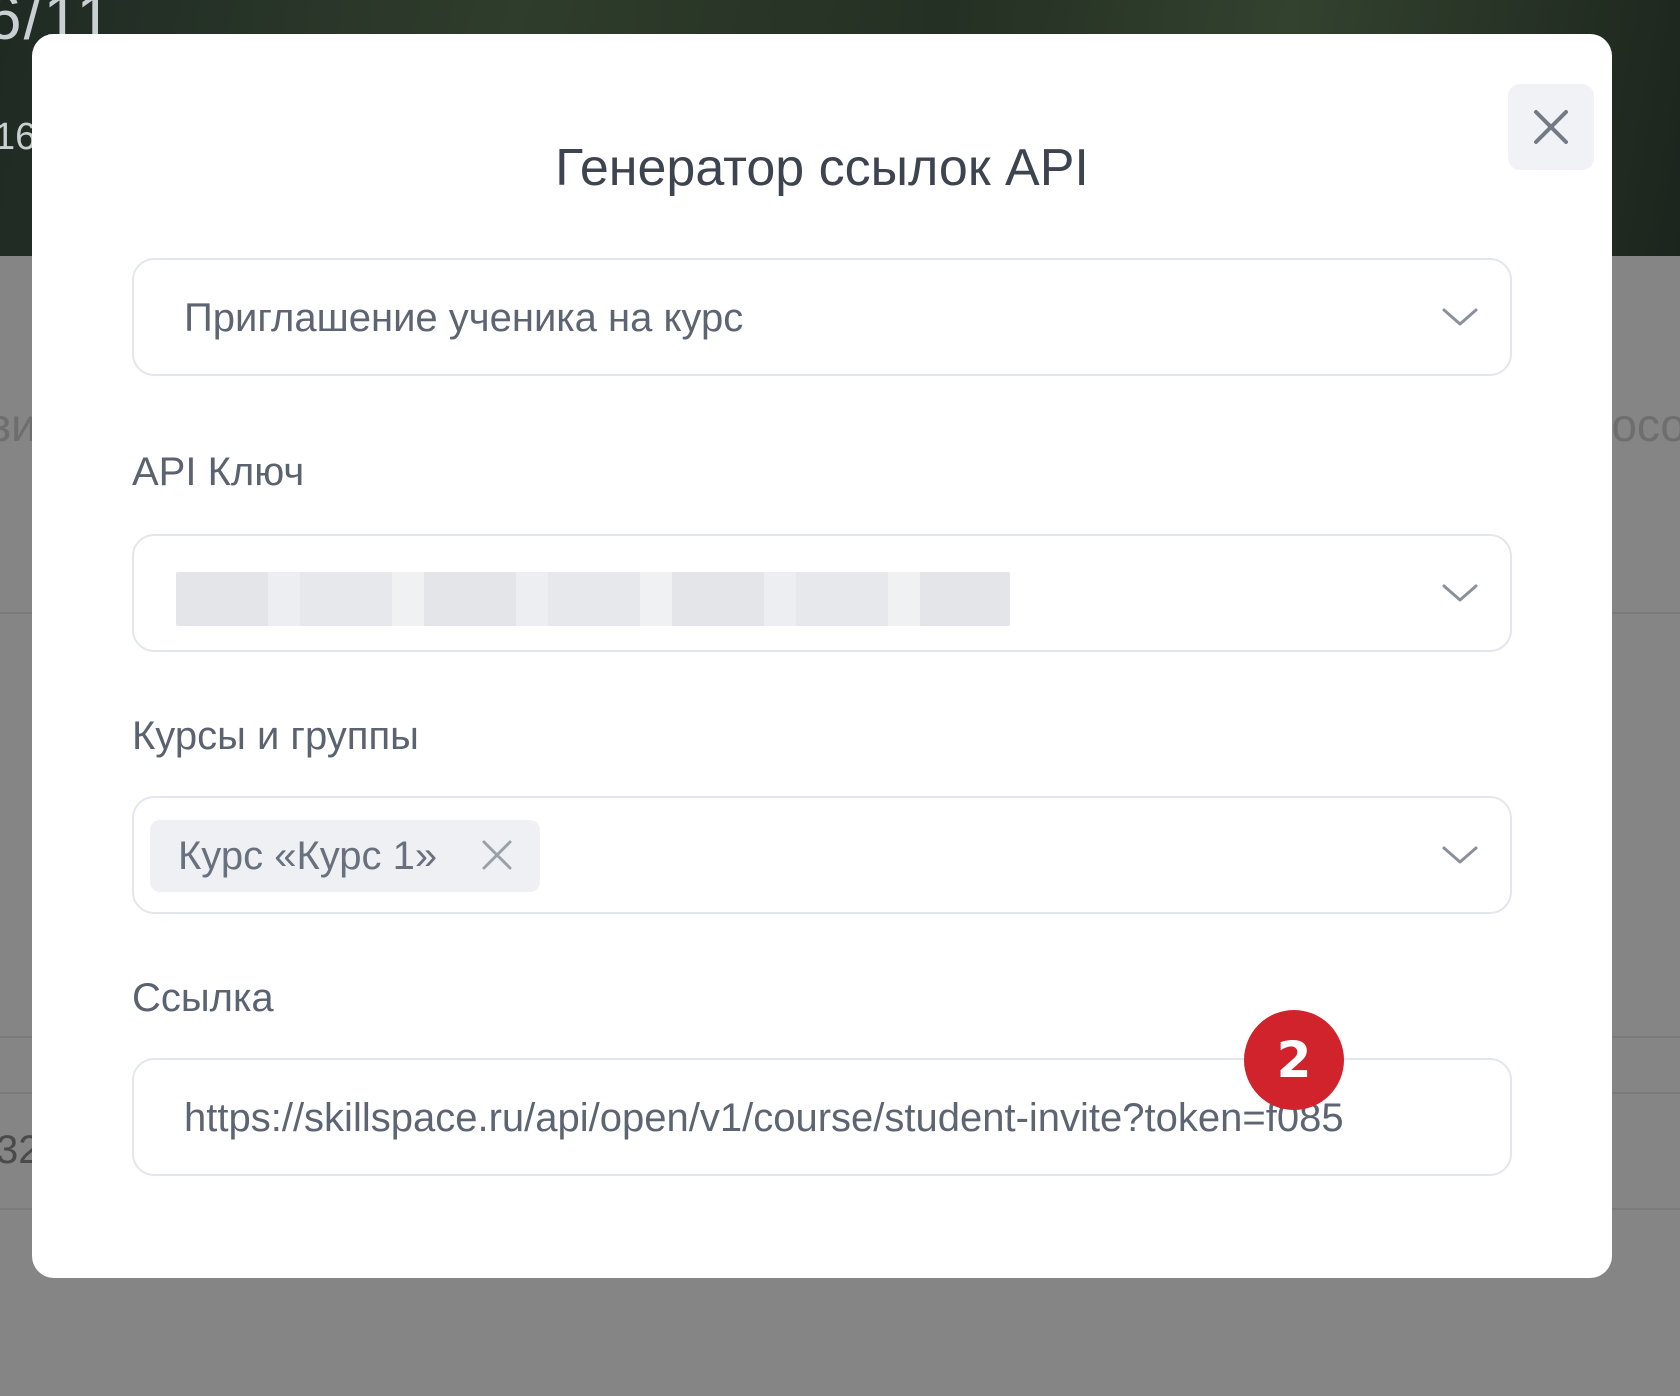  I want to click on link-type-value: Приглашение ученика на курс, so click(464, 318).